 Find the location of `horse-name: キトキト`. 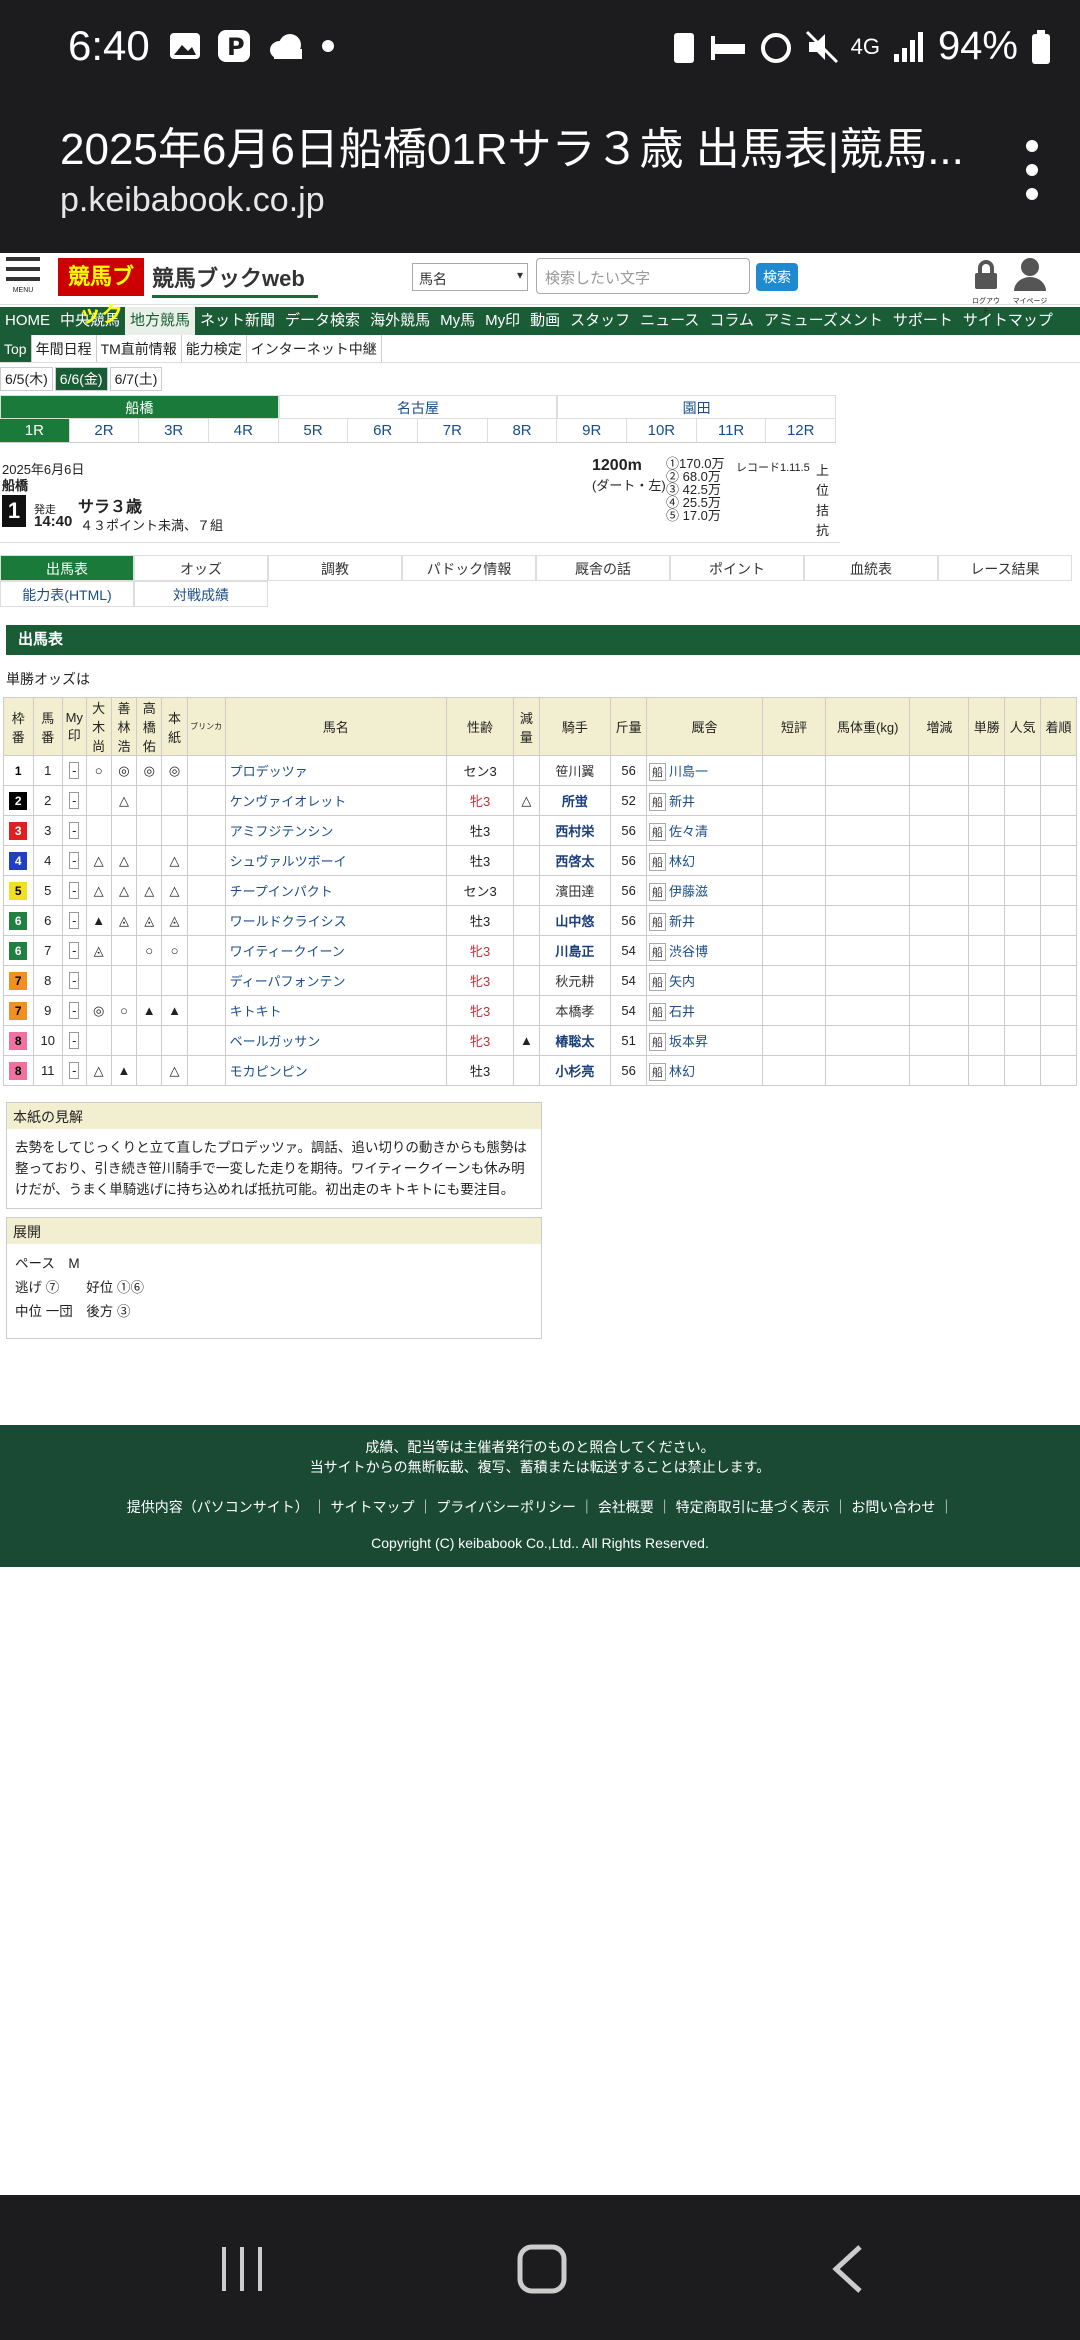

horse-name: キトキト is located at coordinates (335, 1010).